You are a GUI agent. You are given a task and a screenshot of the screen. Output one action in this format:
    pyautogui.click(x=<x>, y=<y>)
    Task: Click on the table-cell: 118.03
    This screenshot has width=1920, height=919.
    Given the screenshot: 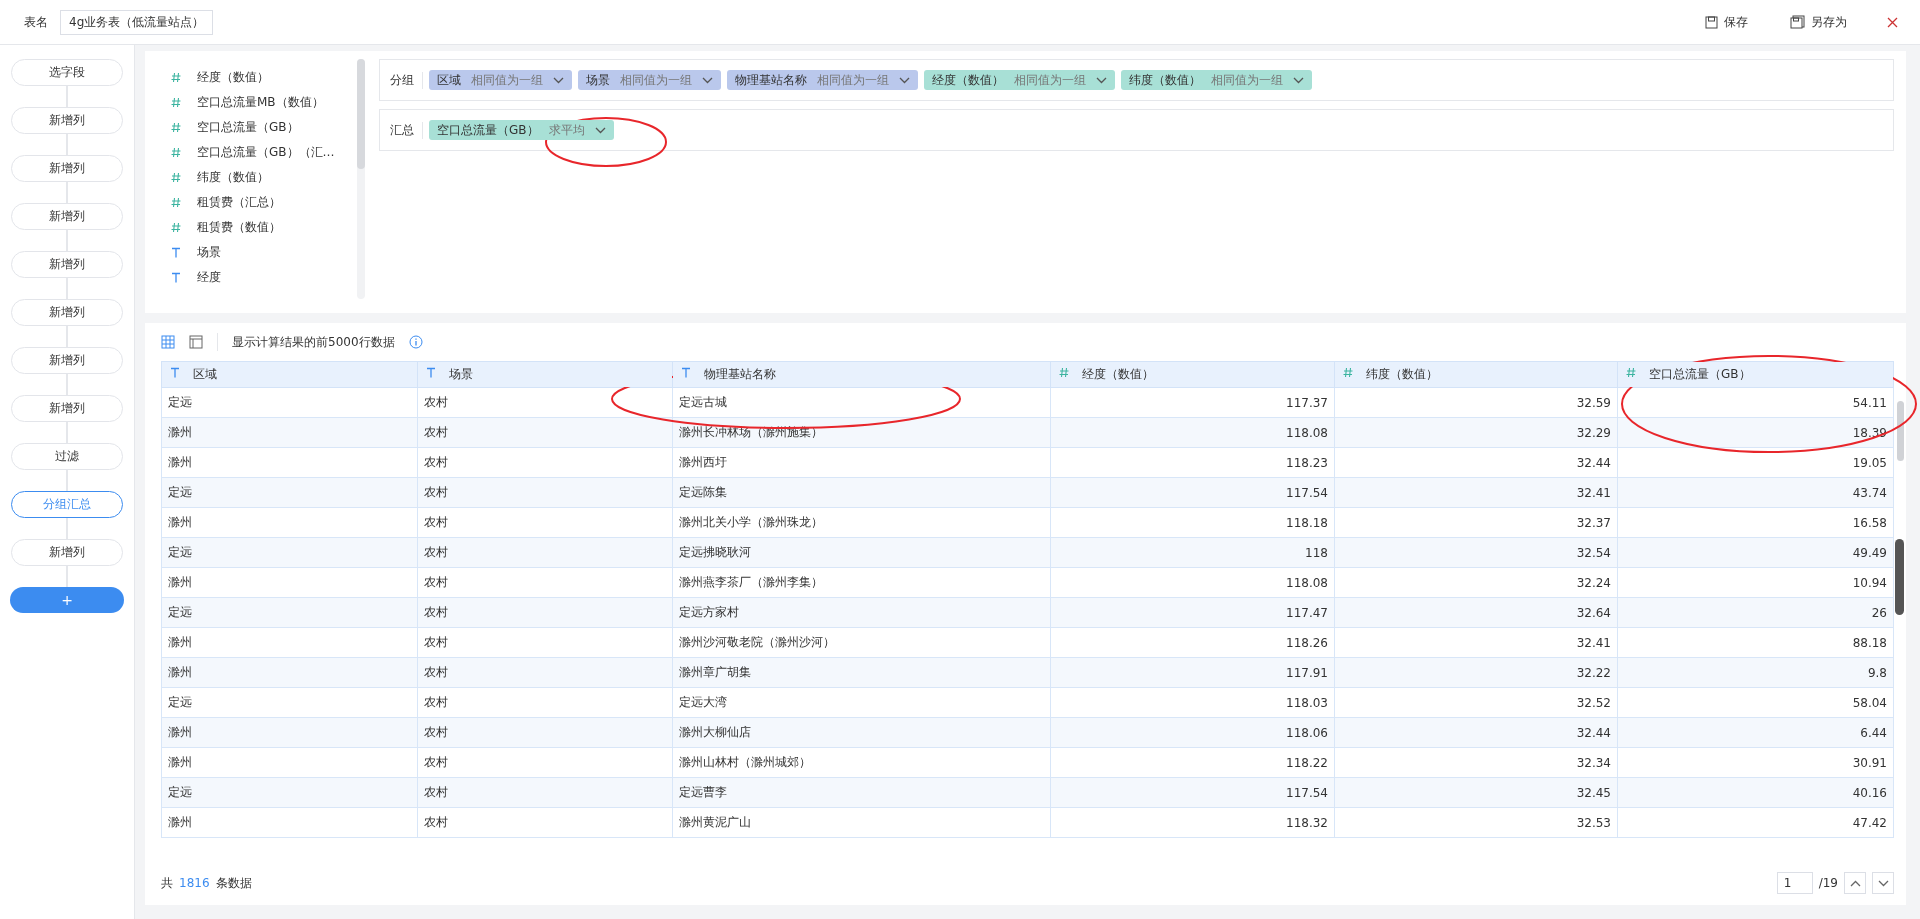 What is the action you would take?
    pyautogui.click(x=1192, y=702)
    